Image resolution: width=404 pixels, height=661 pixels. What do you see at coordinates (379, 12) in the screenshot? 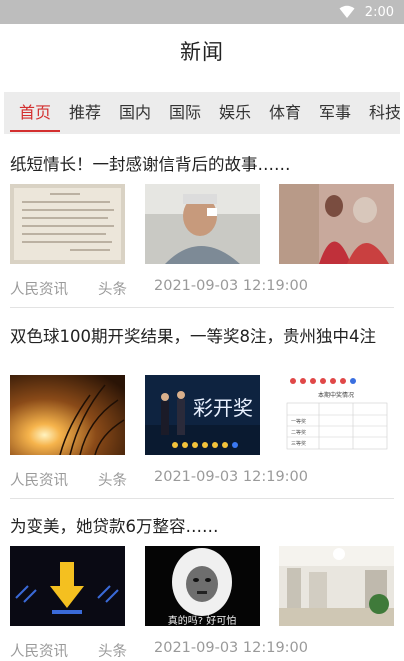
I see `status-time: 2:00` at bounding box center [379, 12].